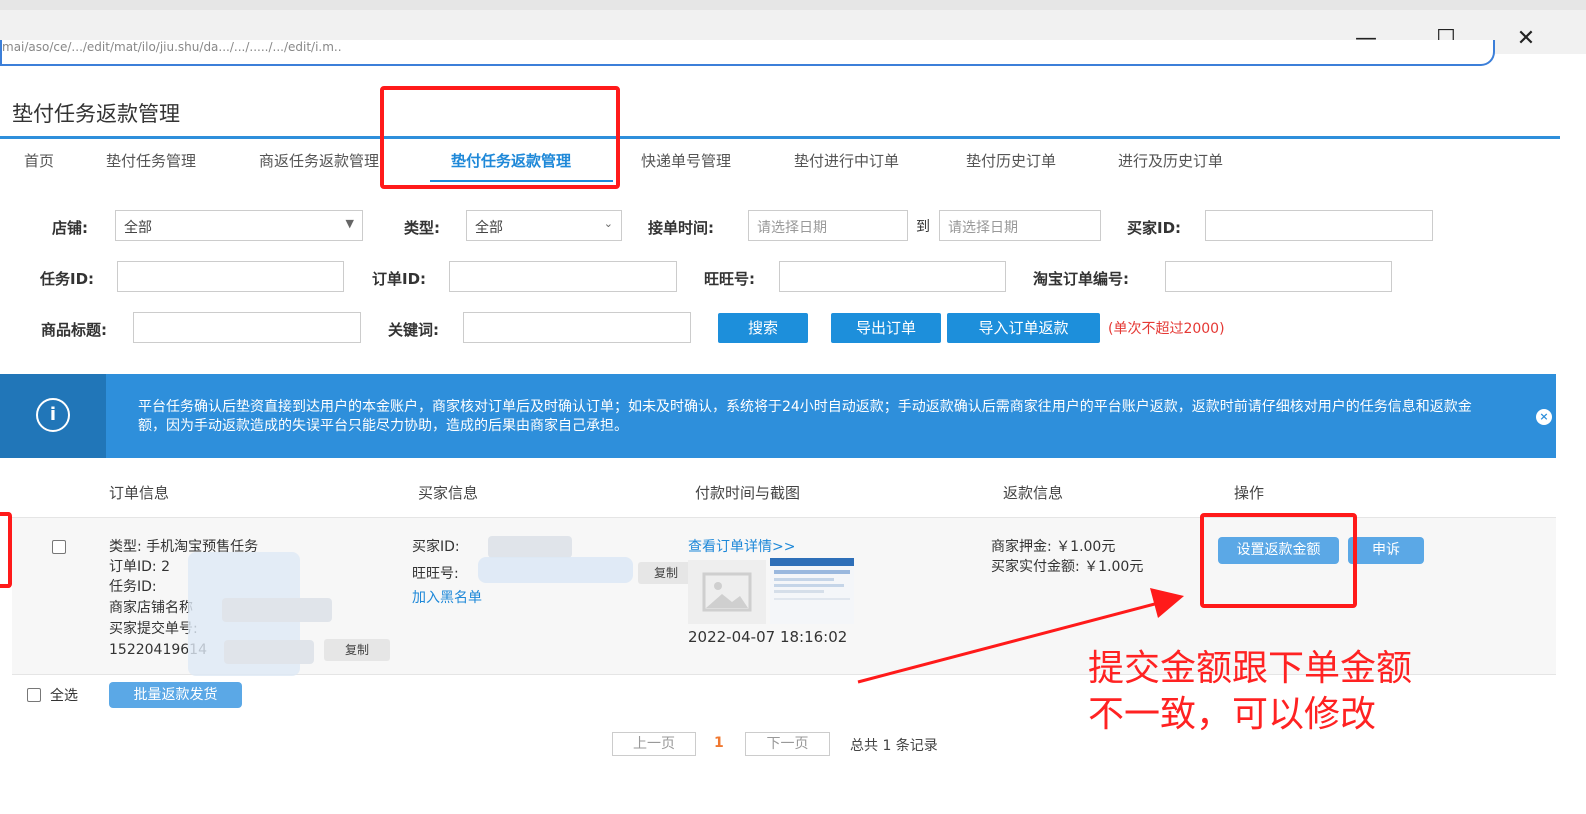  I want to click on annotation-line-2: 不一致，可以修改, so click(1232, 714).